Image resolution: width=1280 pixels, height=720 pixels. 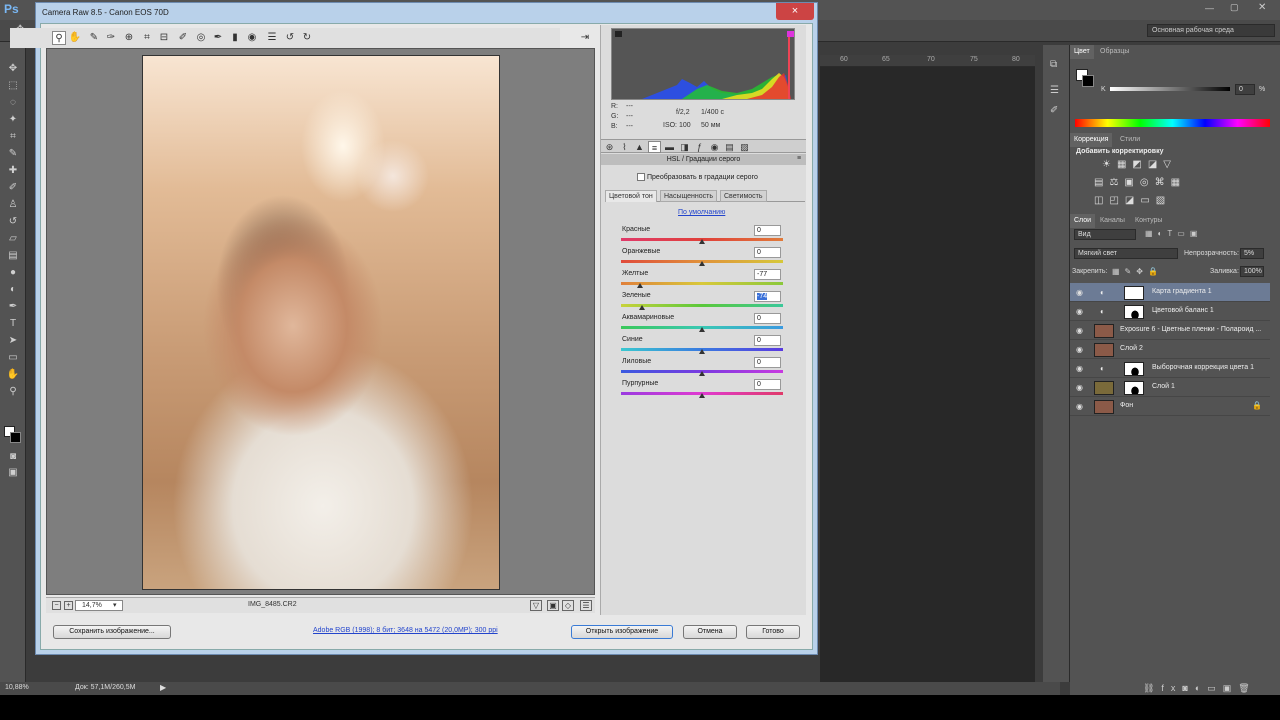 I want to click on chevron-down-icon: ▾, so click(x=115, y=605).